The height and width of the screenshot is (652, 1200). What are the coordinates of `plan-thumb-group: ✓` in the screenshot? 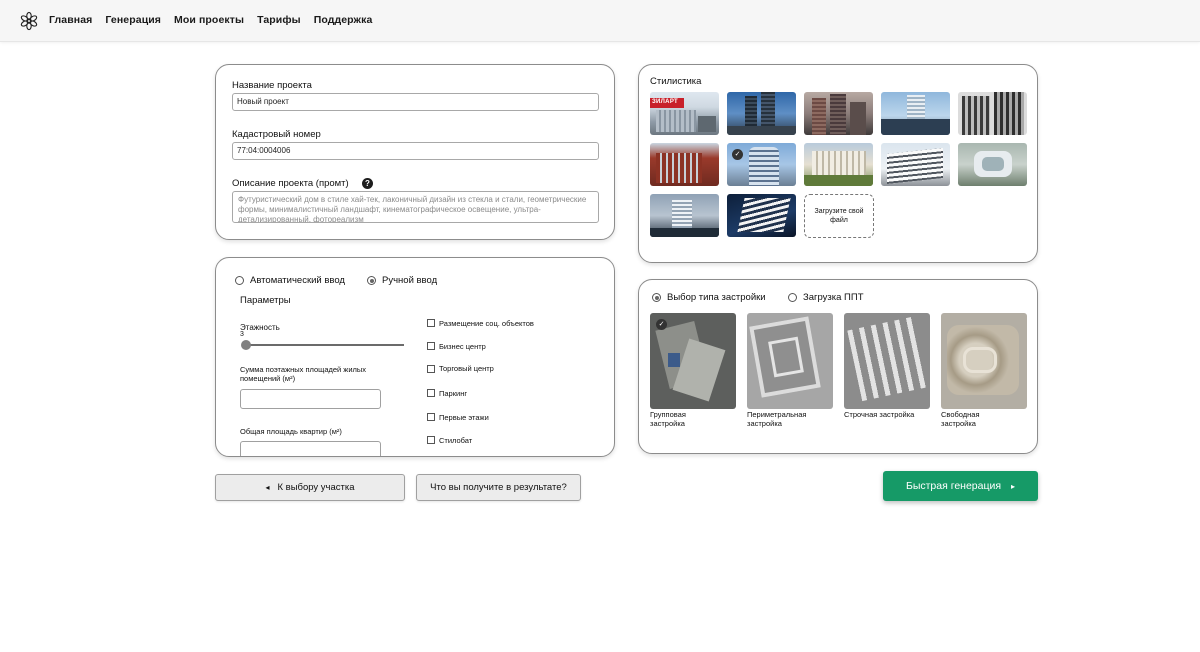 It's located at (693, 361).